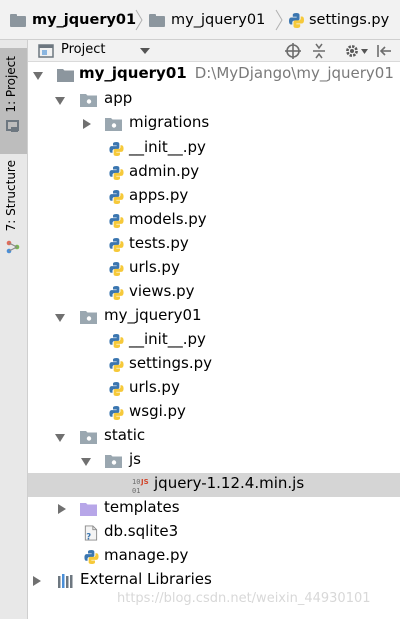 The image size is (400, 619). I want to click on collapse-all-icon, so click(319, 51).